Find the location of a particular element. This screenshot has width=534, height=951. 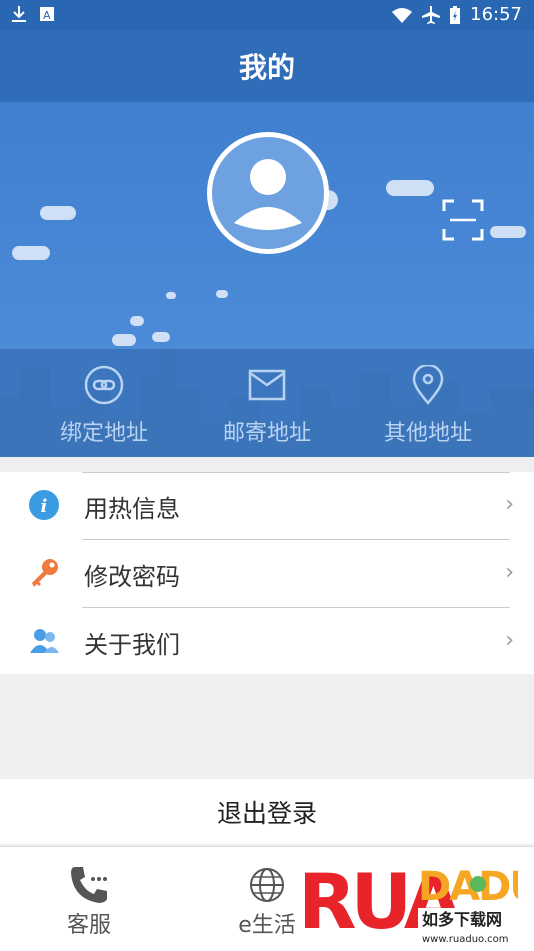

avatar is located at coordinates (268, 193).